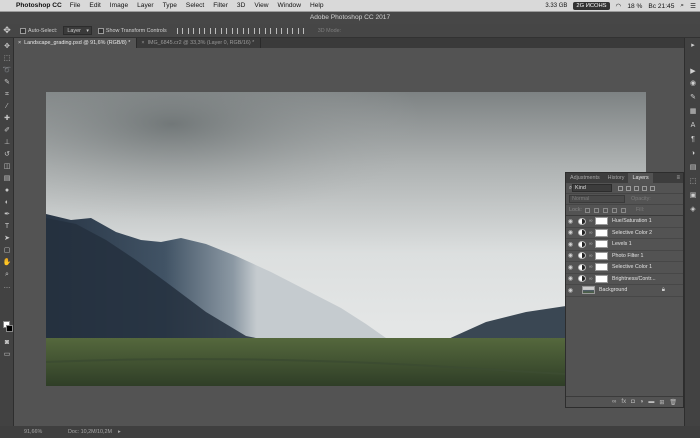  What do you see at coordinates (7, 94) in the screenshot?
I see `crop-tool-icon: ⌗` at bounding box center [7, 94].